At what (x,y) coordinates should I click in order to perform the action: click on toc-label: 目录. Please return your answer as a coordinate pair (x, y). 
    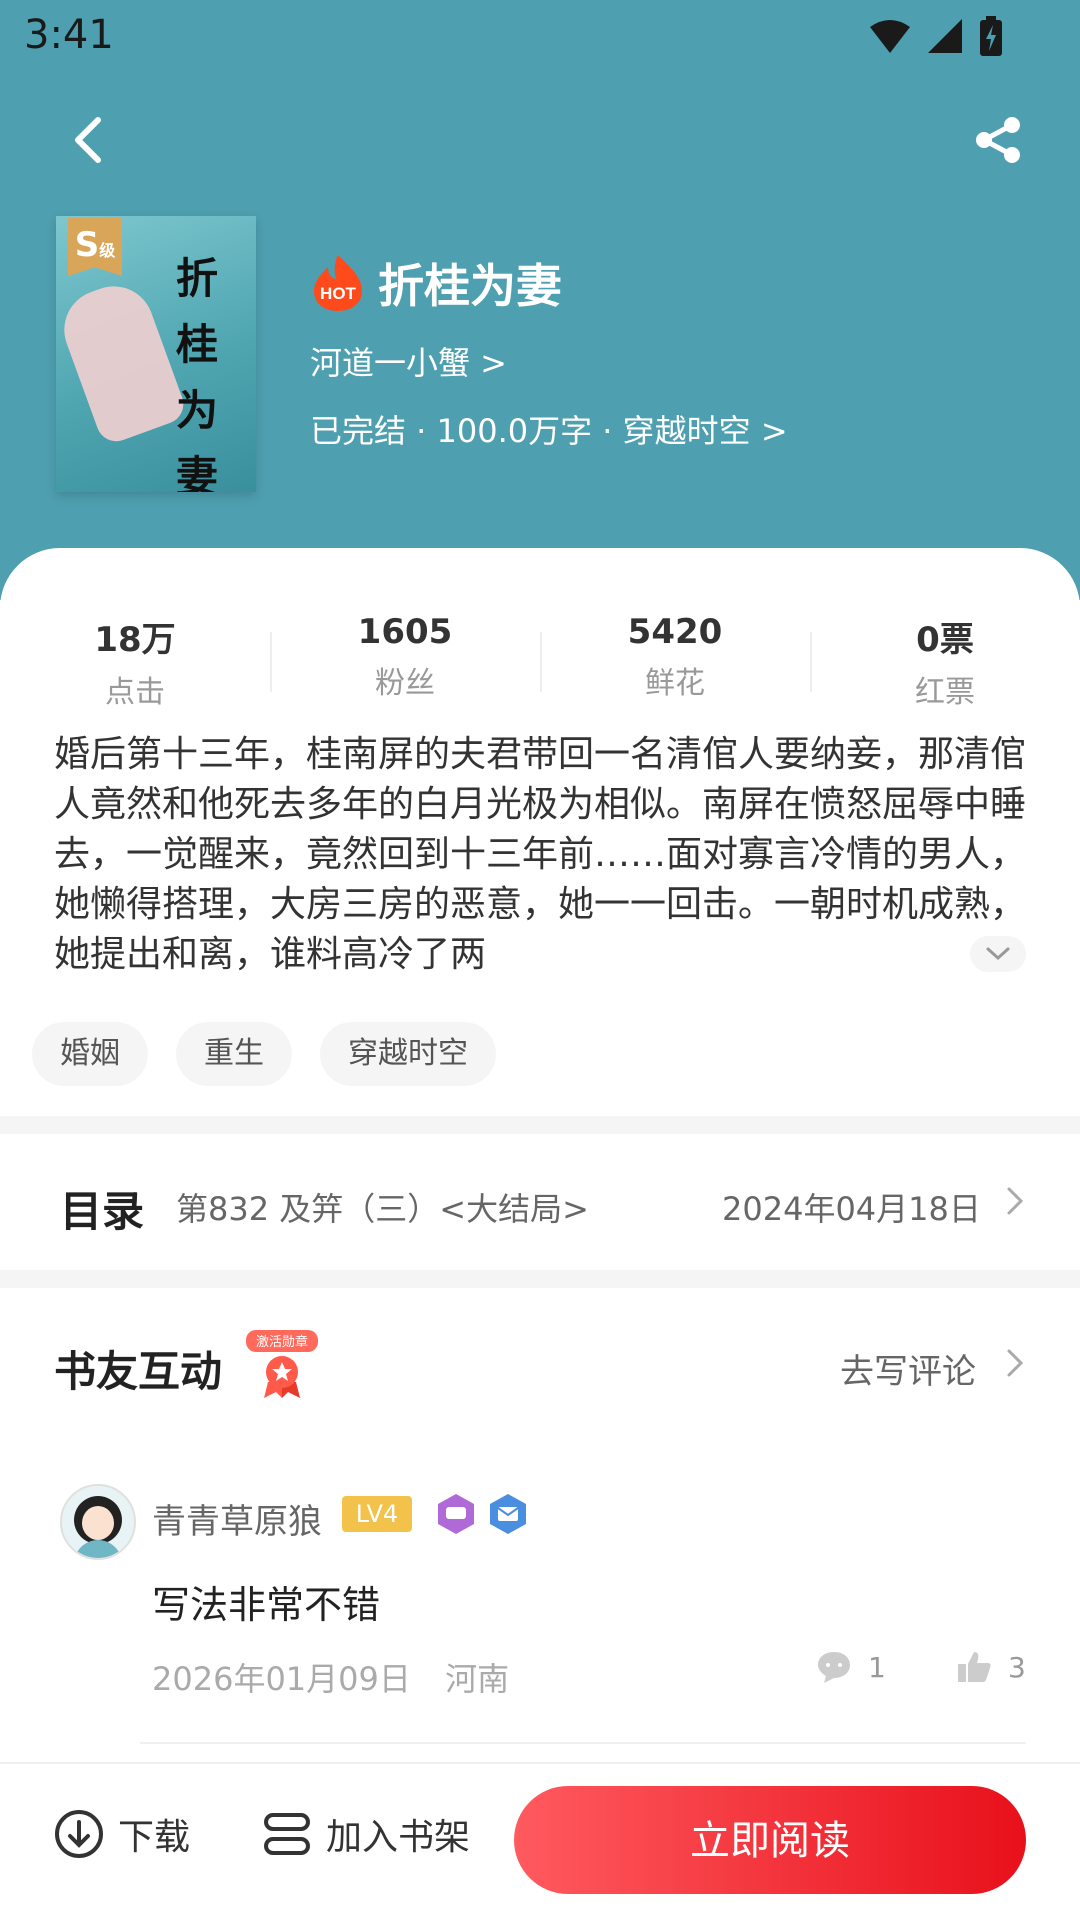
    Looking at the image, I should click on (102, 1211).